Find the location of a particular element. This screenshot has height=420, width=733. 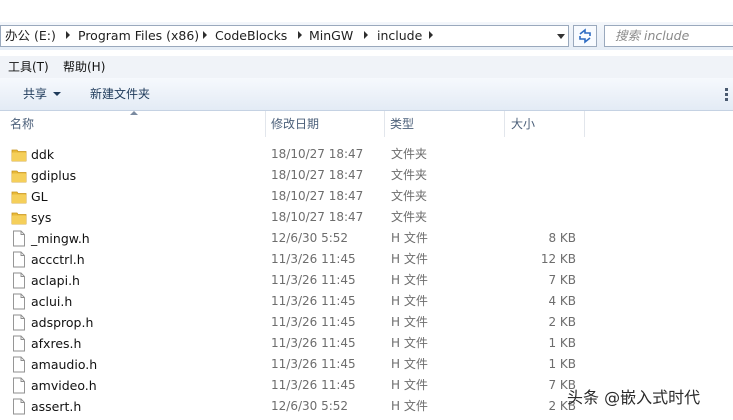

refresh-button is located at coordinates (585, 36).